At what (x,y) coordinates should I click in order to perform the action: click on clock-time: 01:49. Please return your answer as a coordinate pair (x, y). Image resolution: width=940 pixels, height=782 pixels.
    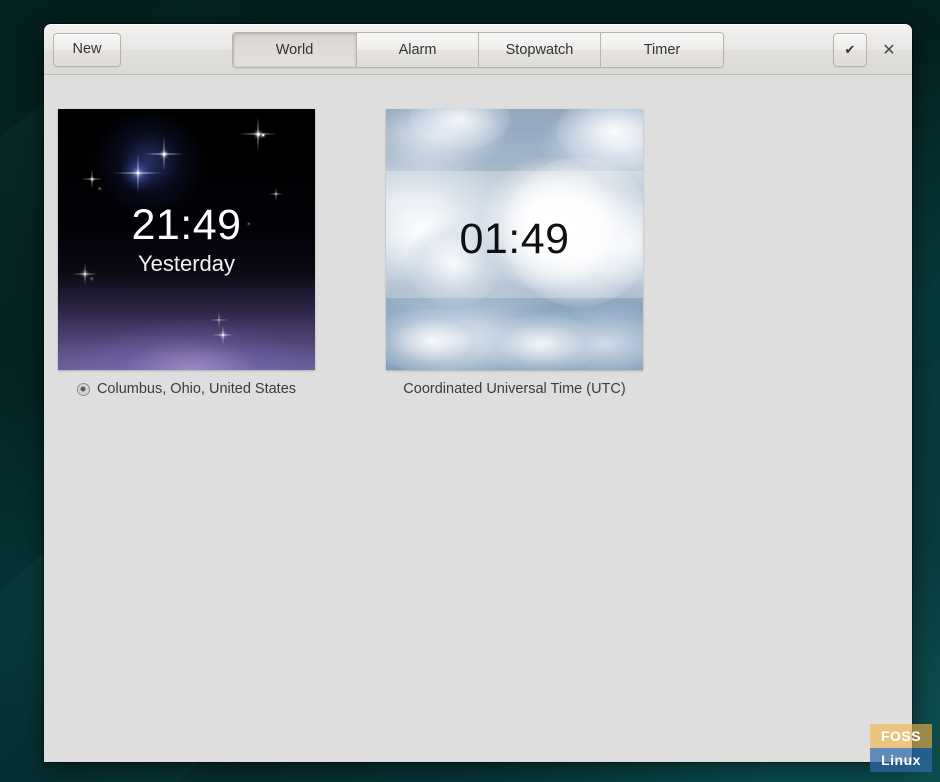
    Looking at the image, I should click on (514, 239).